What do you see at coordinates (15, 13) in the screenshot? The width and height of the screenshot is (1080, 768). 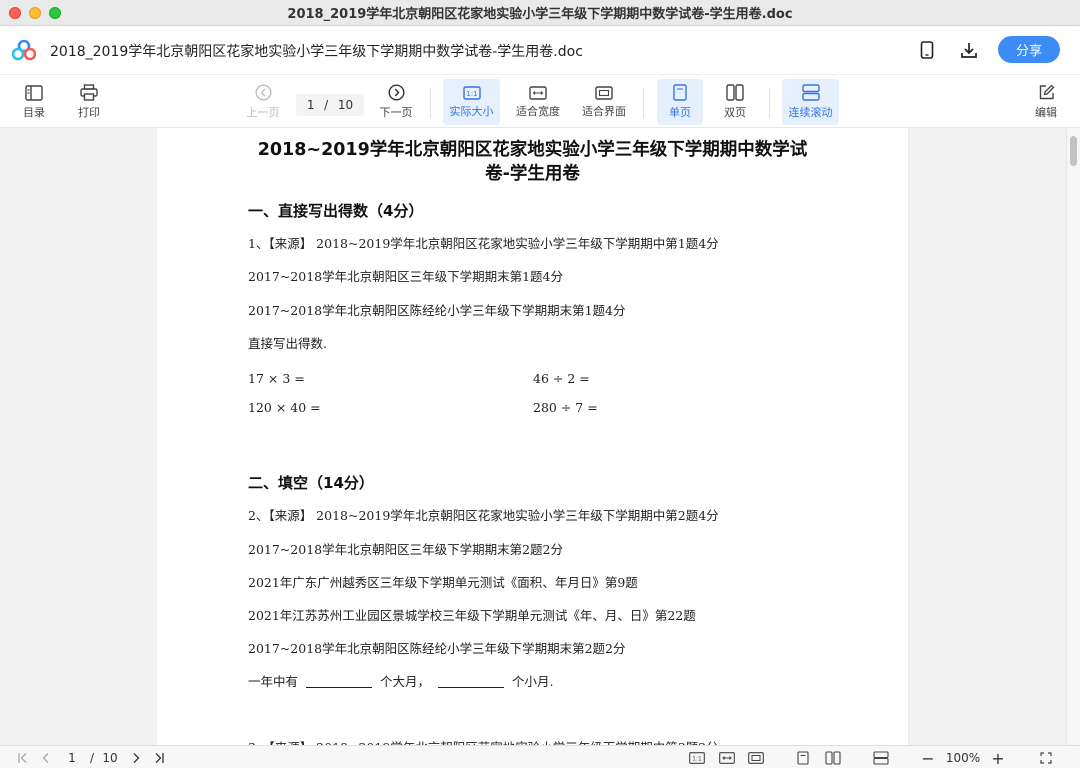 I see `close-window-button` at bounding box center [15, 13].